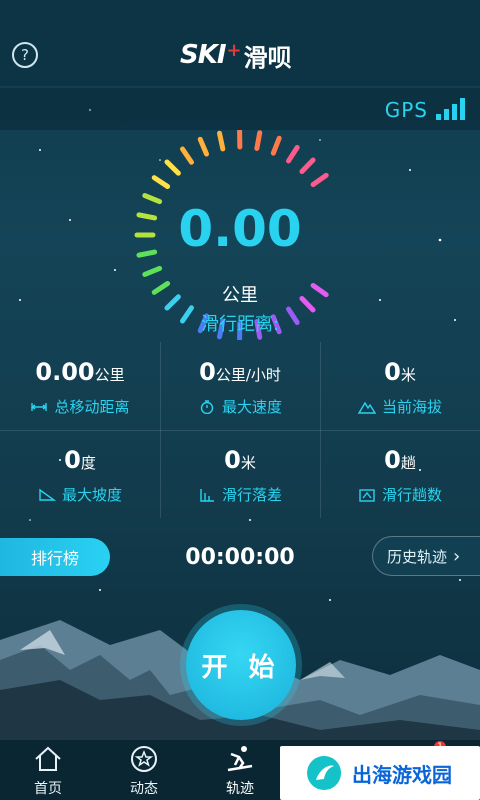 The height and width of the screenshot is (800, 480). Describe the element at coordinates (240, 759) in the screenshot. I see `skier-icon` at that location.